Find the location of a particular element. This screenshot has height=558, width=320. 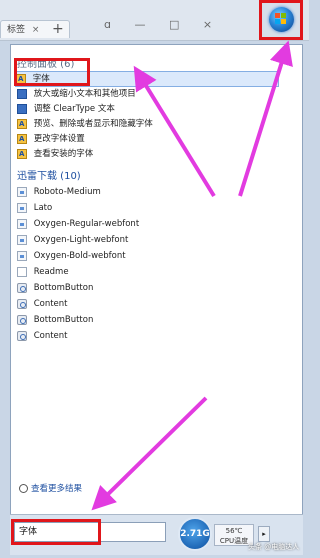

list-item: Roboto-Medium is located at coordinates (148, 192).